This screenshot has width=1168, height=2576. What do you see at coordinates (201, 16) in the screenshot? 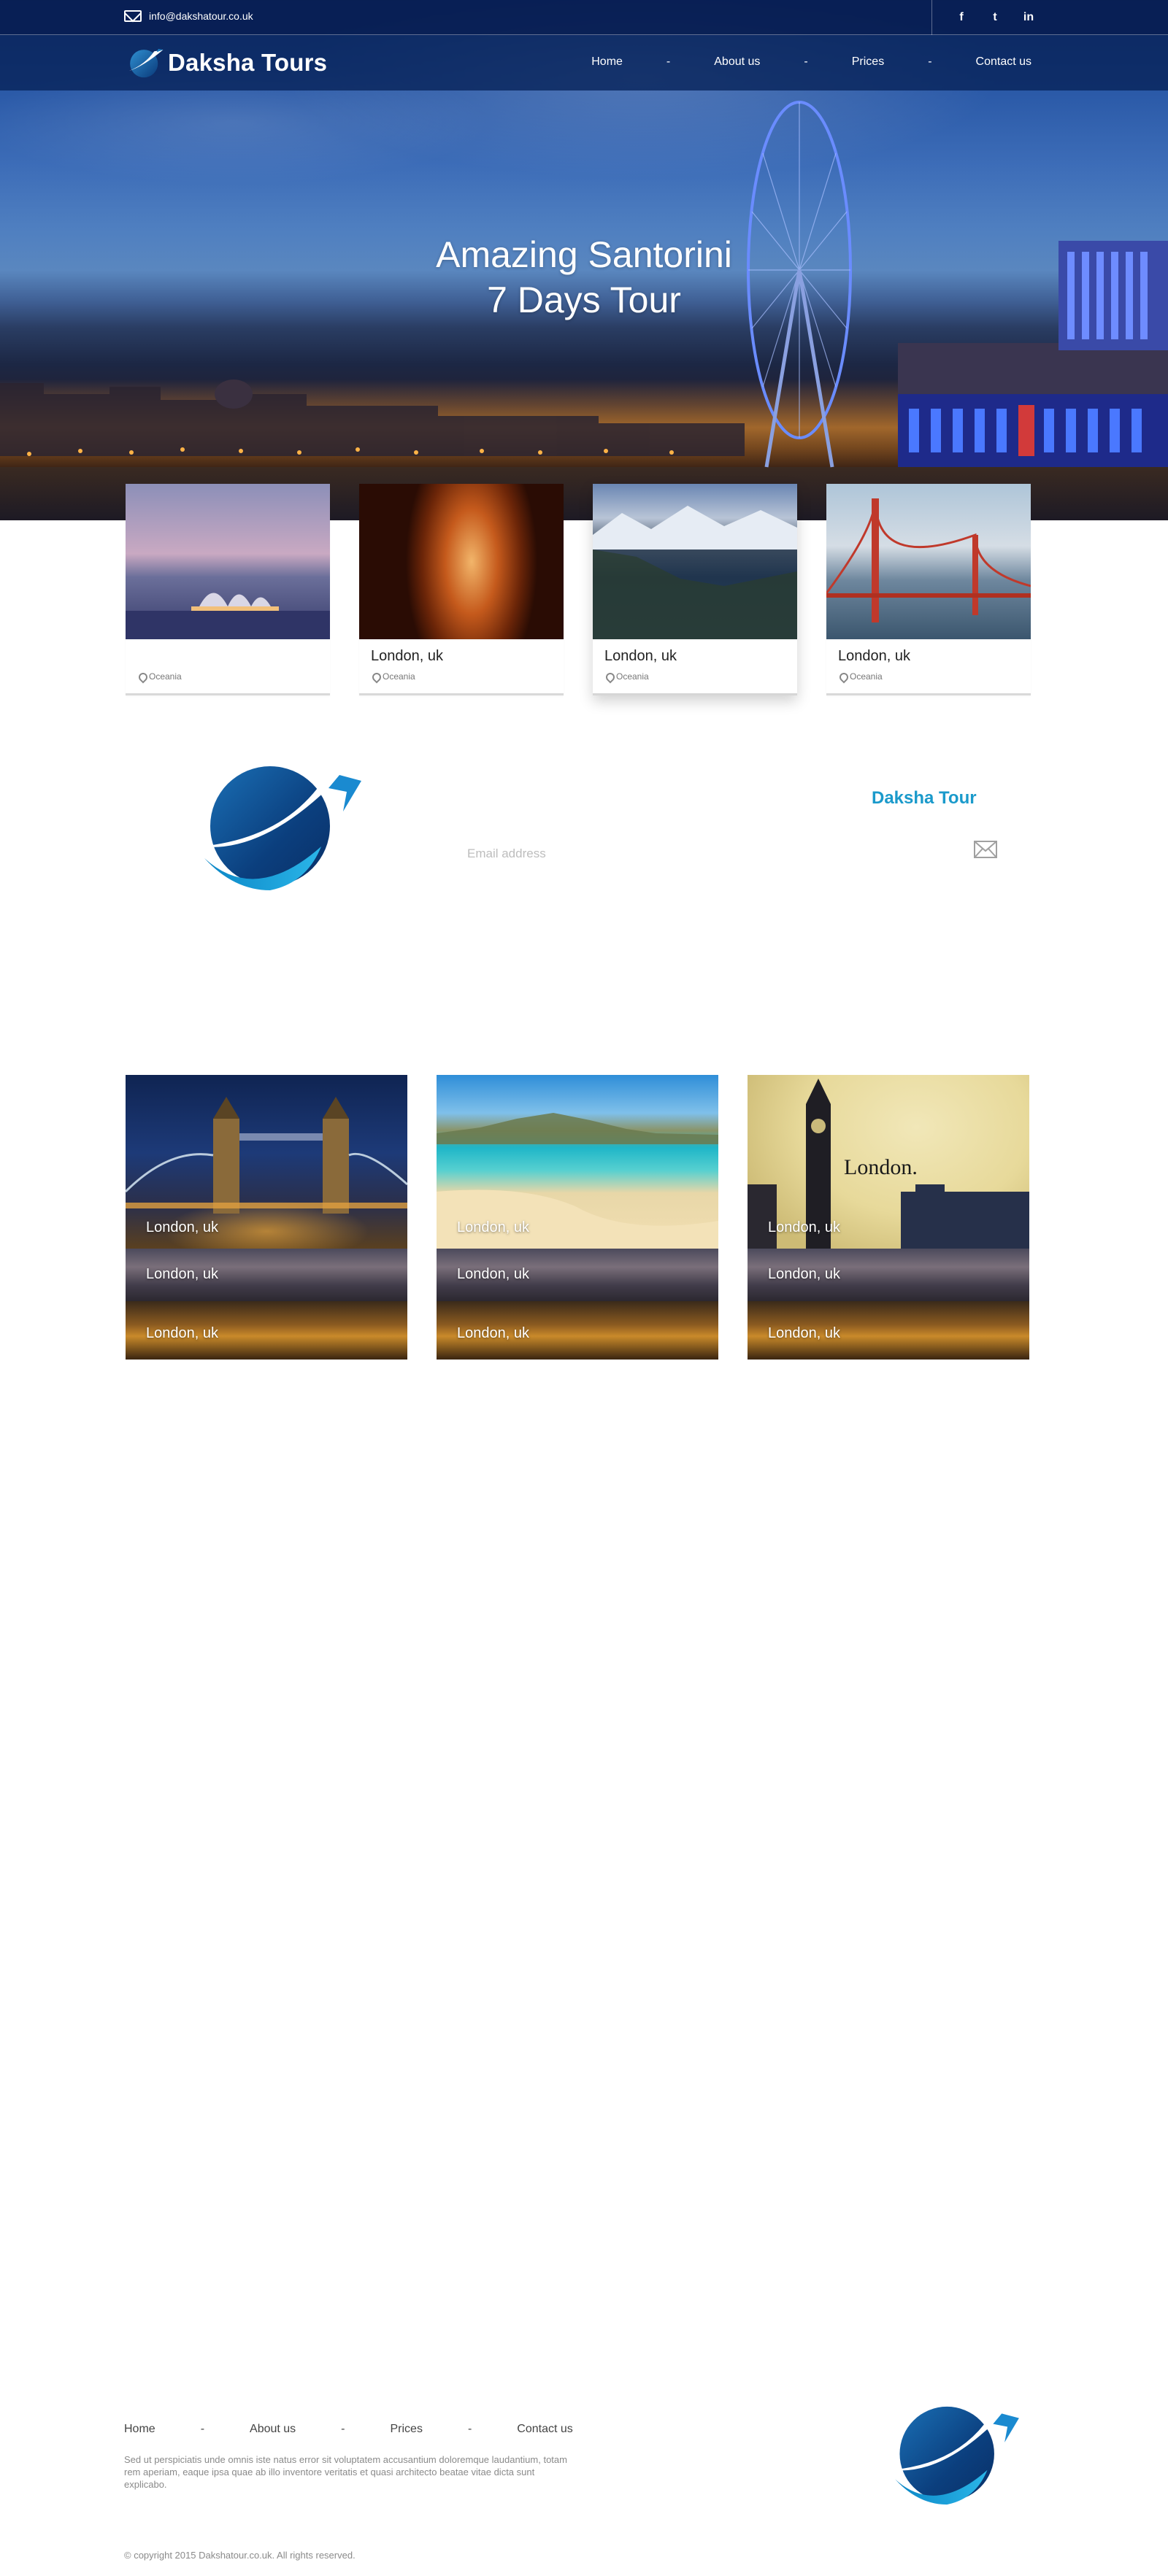
I see `email-address: info@dakshatour.co.uk` at bounding box center [201, 16].